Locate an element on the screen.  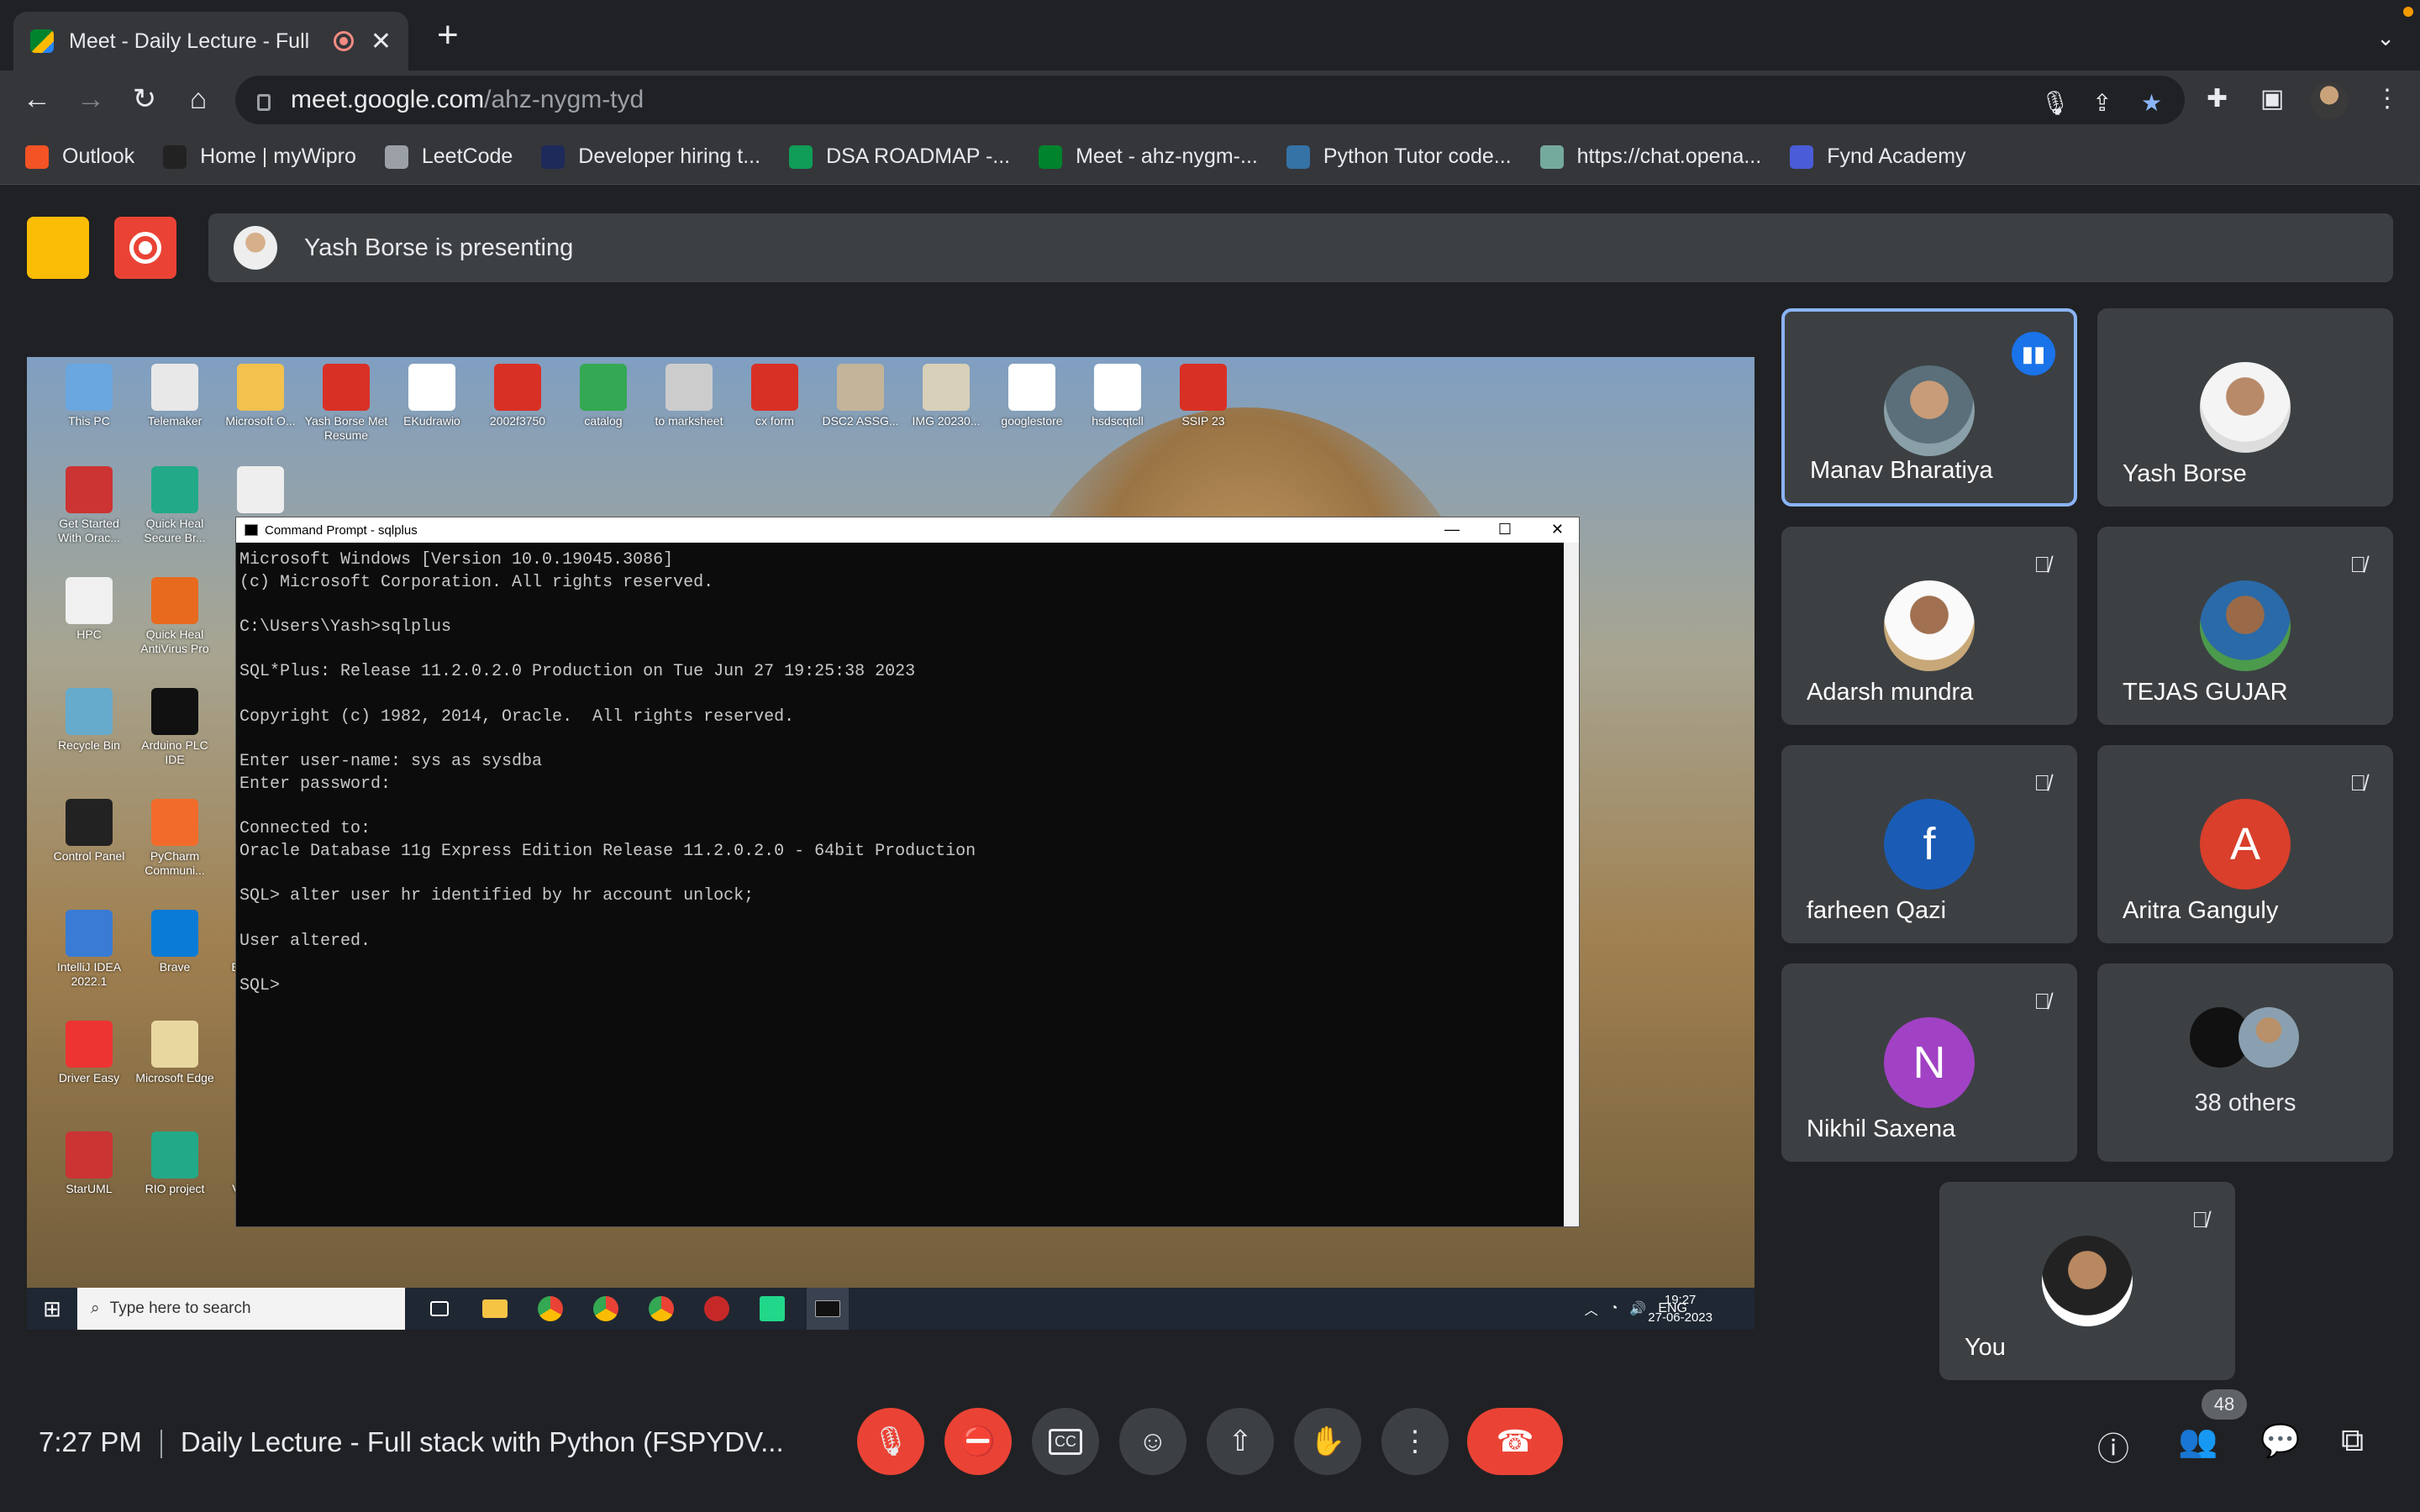
volume-icon: 🔊 is located at coordinates (1638, 1309).